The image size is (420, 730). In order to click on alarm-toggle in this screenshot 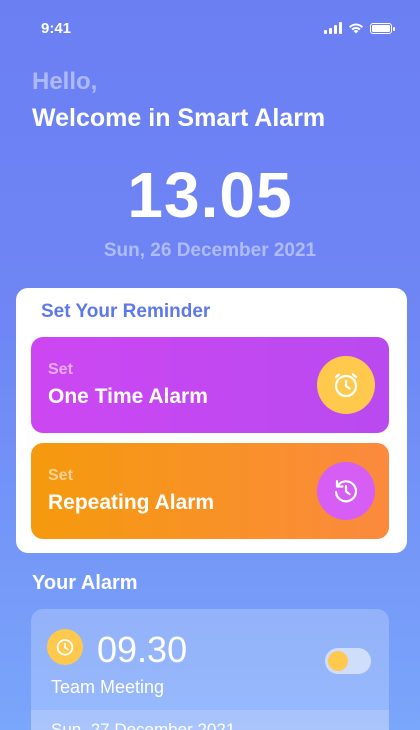, I will do `click(348, 661)`.